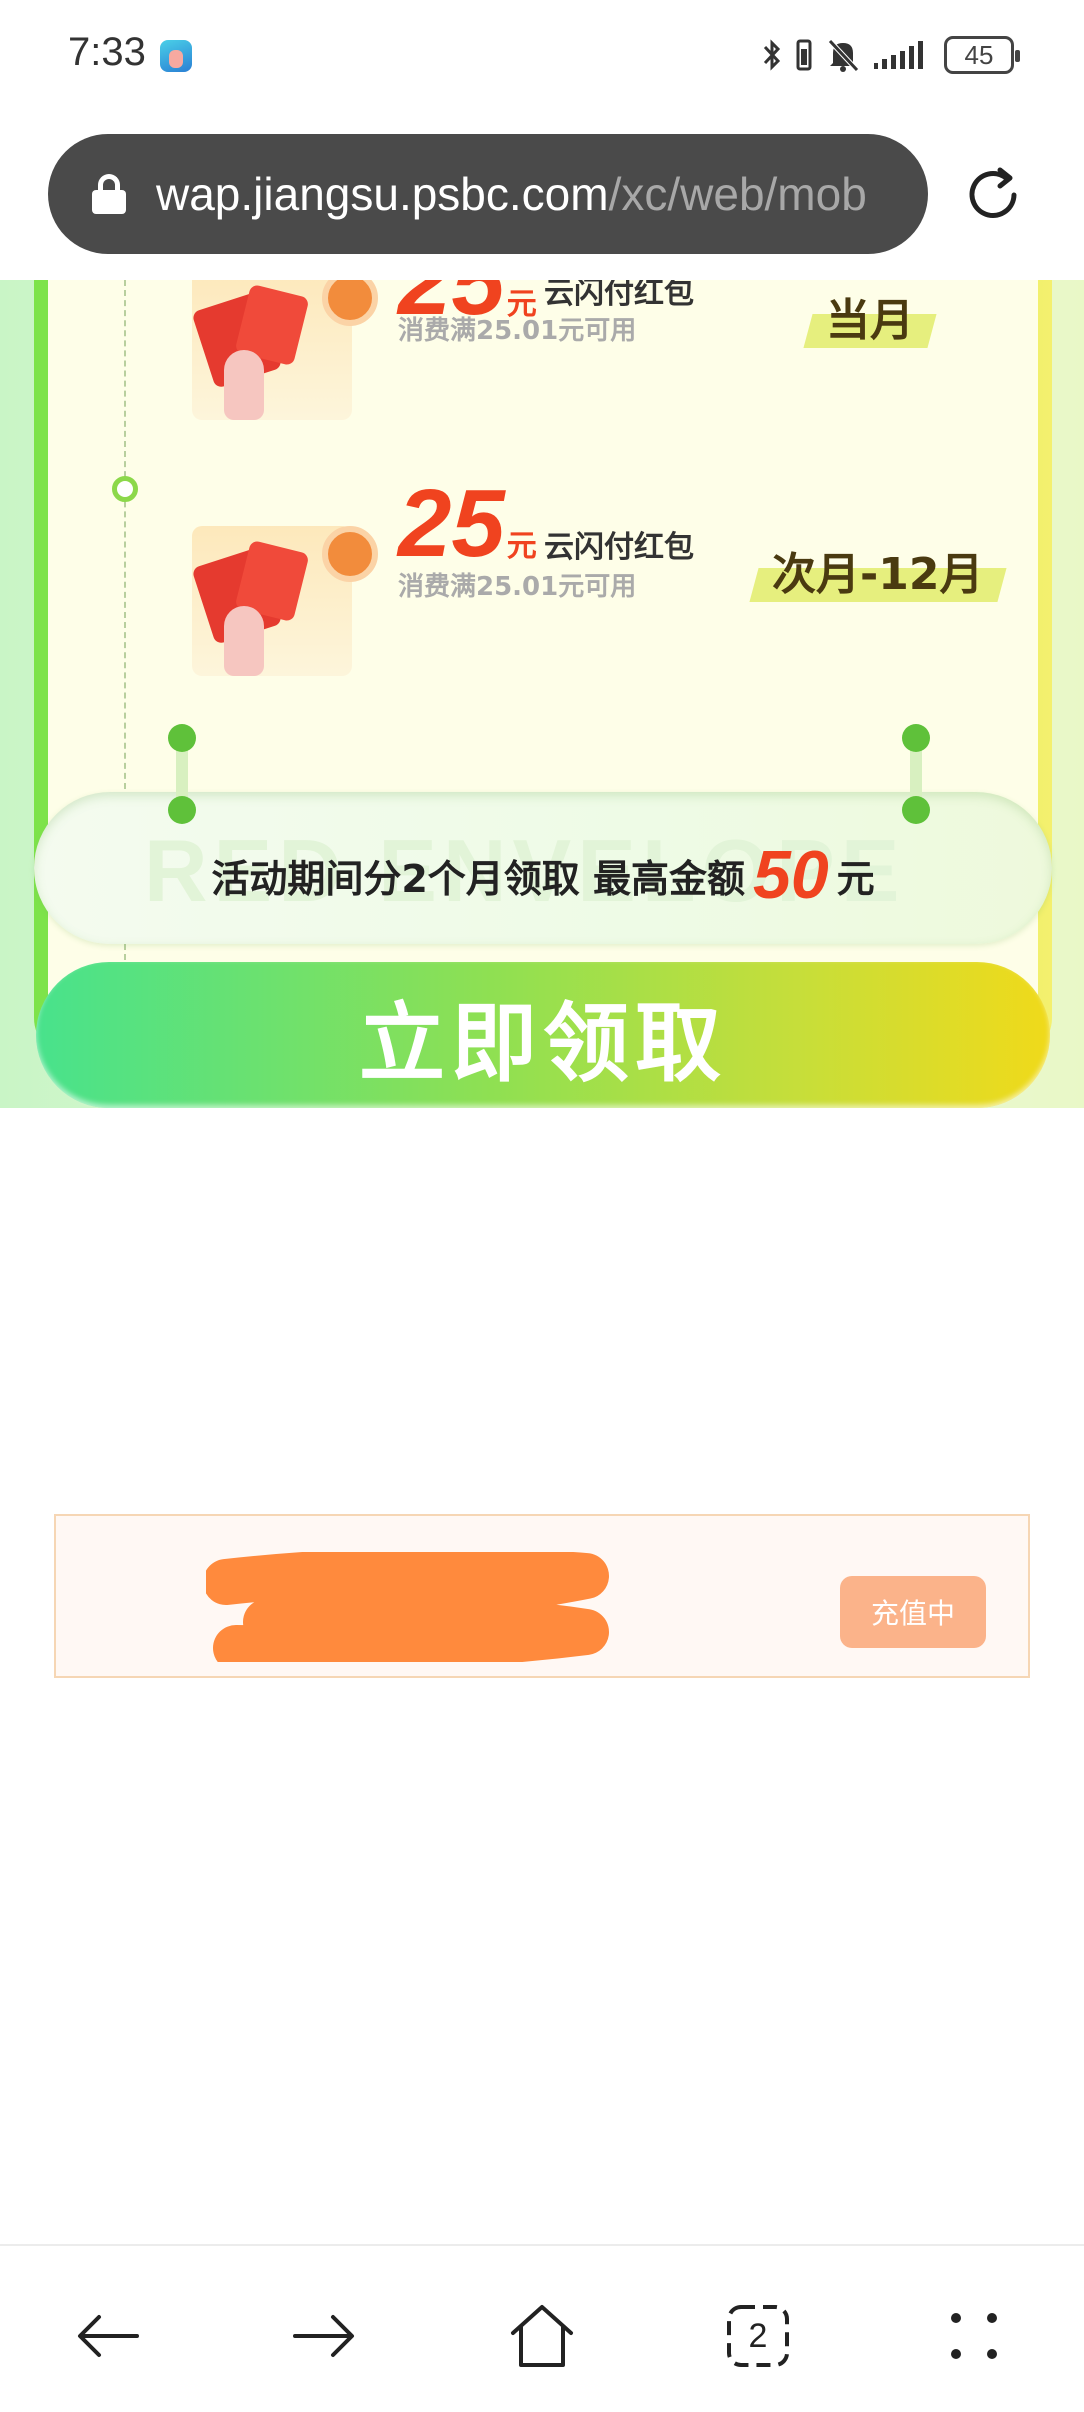 The image size is (1084, 2412). I want to click on reload-icon, so click(993, 195).